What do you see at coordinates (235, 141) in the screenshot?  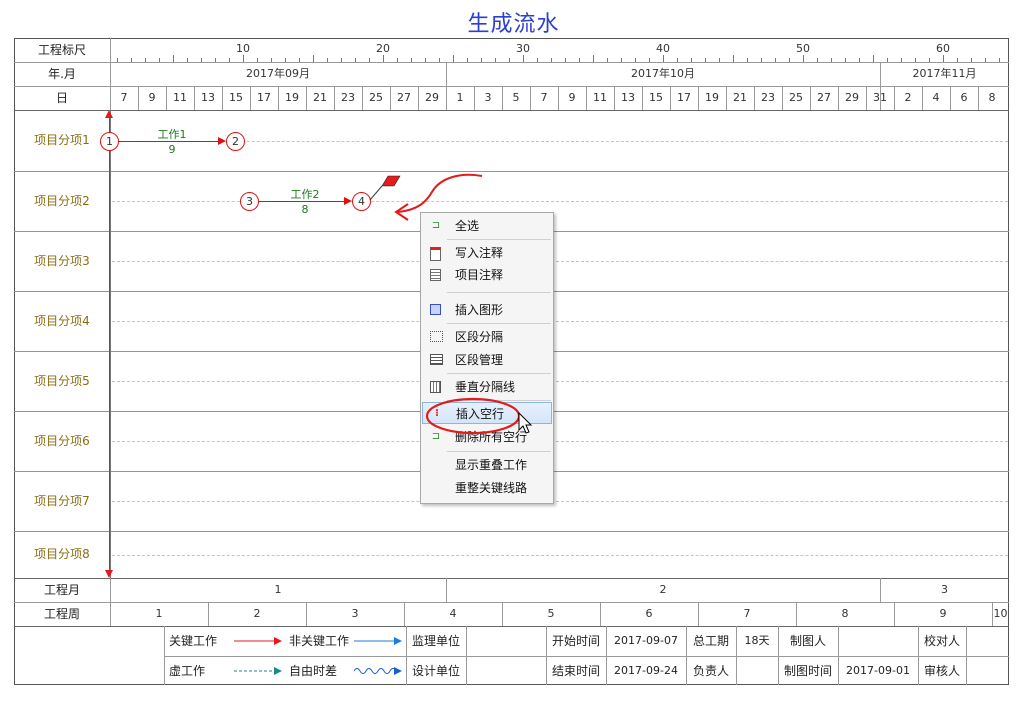 I see `activity-node-2: 2` at bounding box center [235, 141].